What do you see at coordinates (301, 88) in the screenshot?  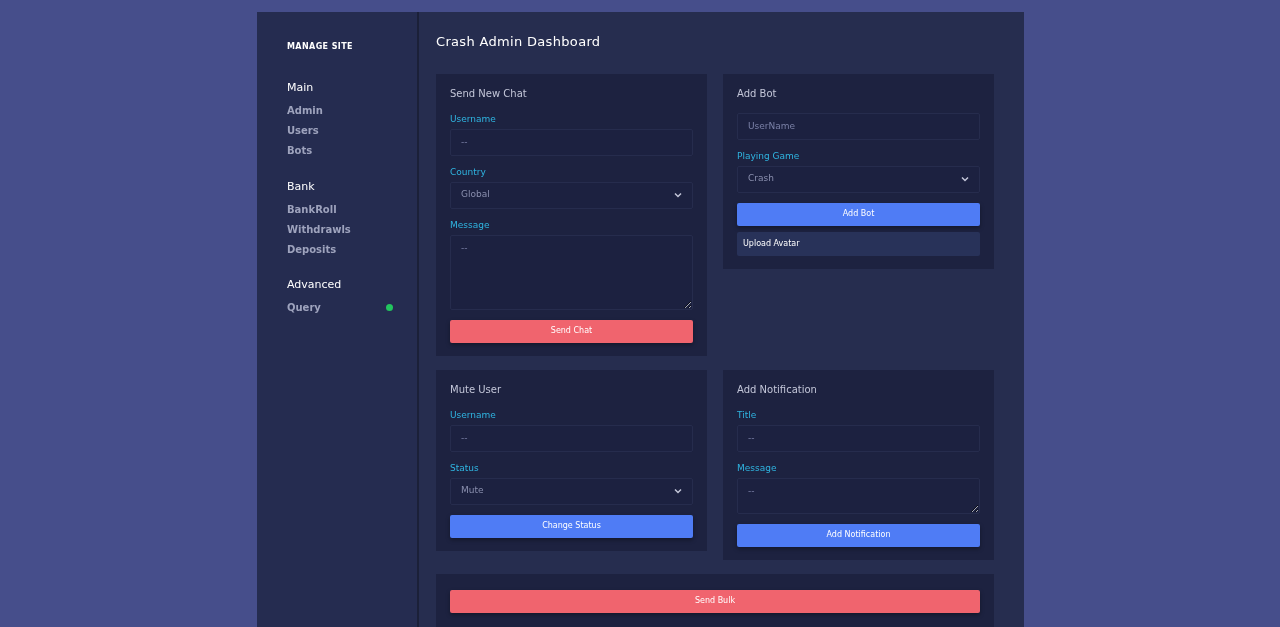 I see `section-heading: Main` at bounding box center [301, 88].